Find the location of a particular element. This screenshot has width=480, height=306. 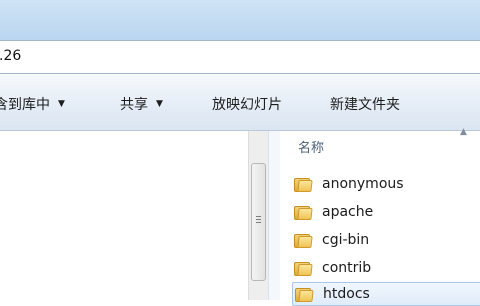

navigation-scrollbar is located at coordinates (258, 215).